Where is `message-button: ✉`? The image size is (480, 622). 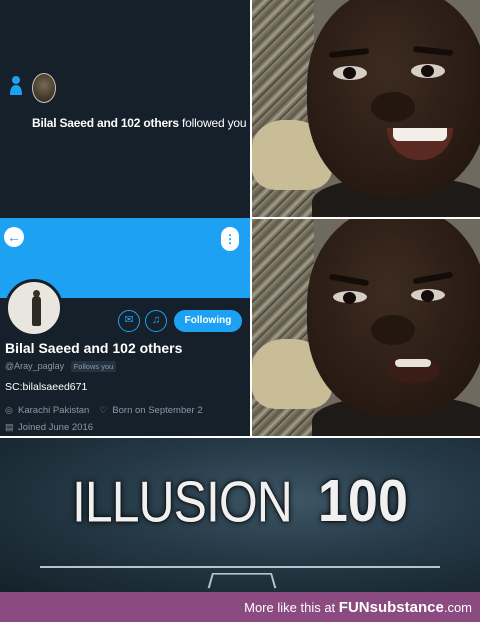 message-button: ✉ is located at coordinates (129, 321).